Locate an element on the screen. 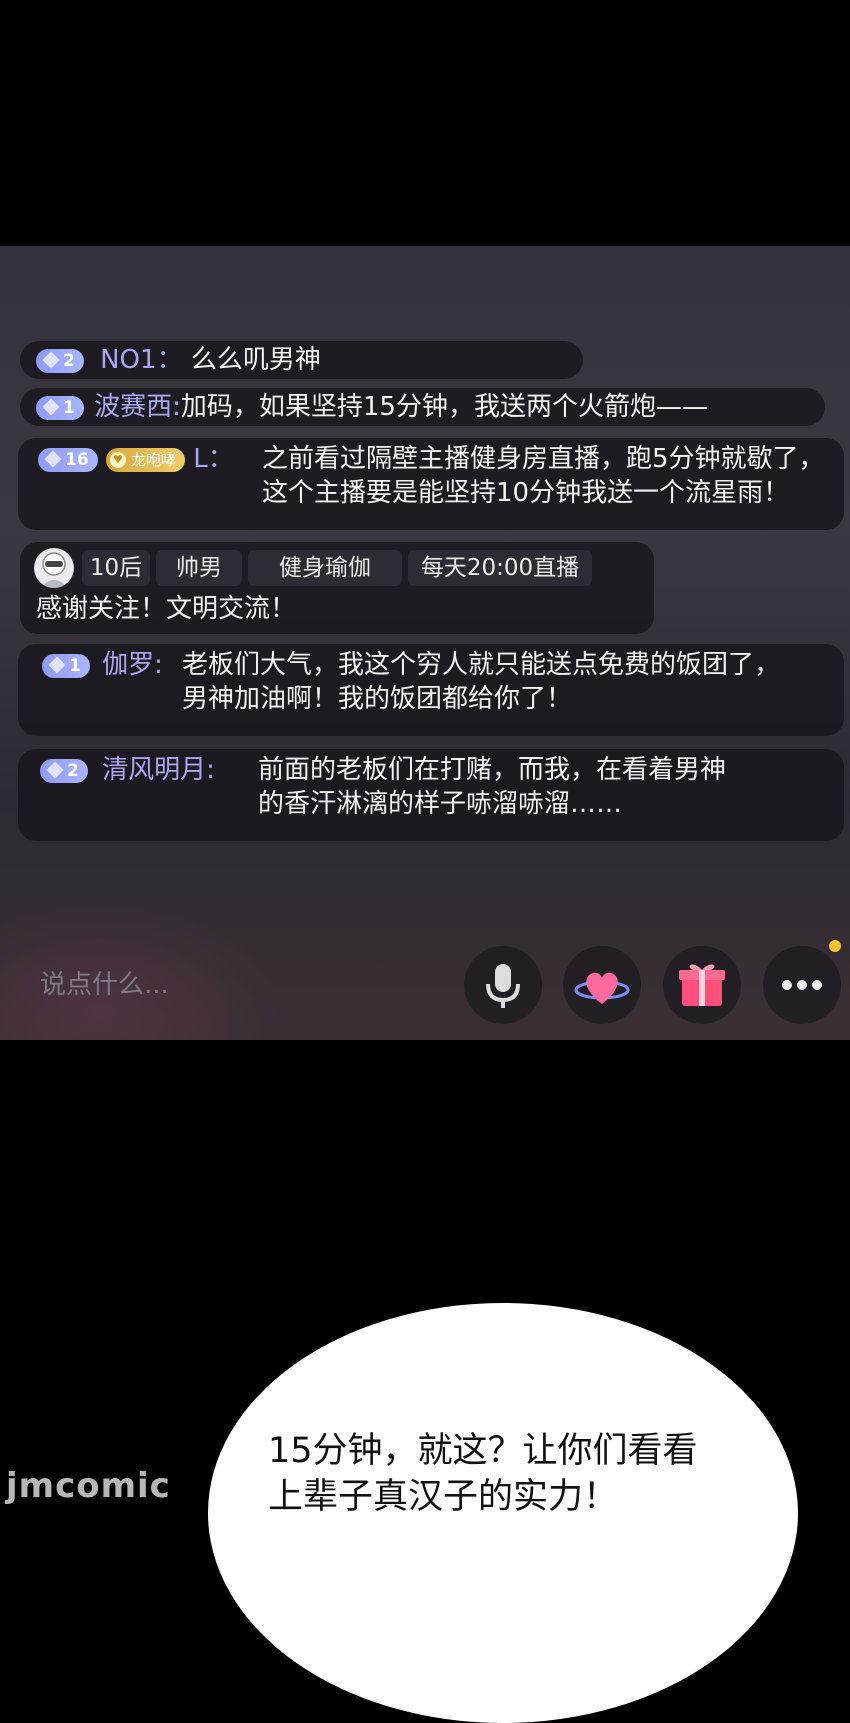 This screenshot has width=850, height=1723. chat-text-line: 这个主播要是能坚持10分钟我送一个流星雨！ is located at coordinates (526, 493).